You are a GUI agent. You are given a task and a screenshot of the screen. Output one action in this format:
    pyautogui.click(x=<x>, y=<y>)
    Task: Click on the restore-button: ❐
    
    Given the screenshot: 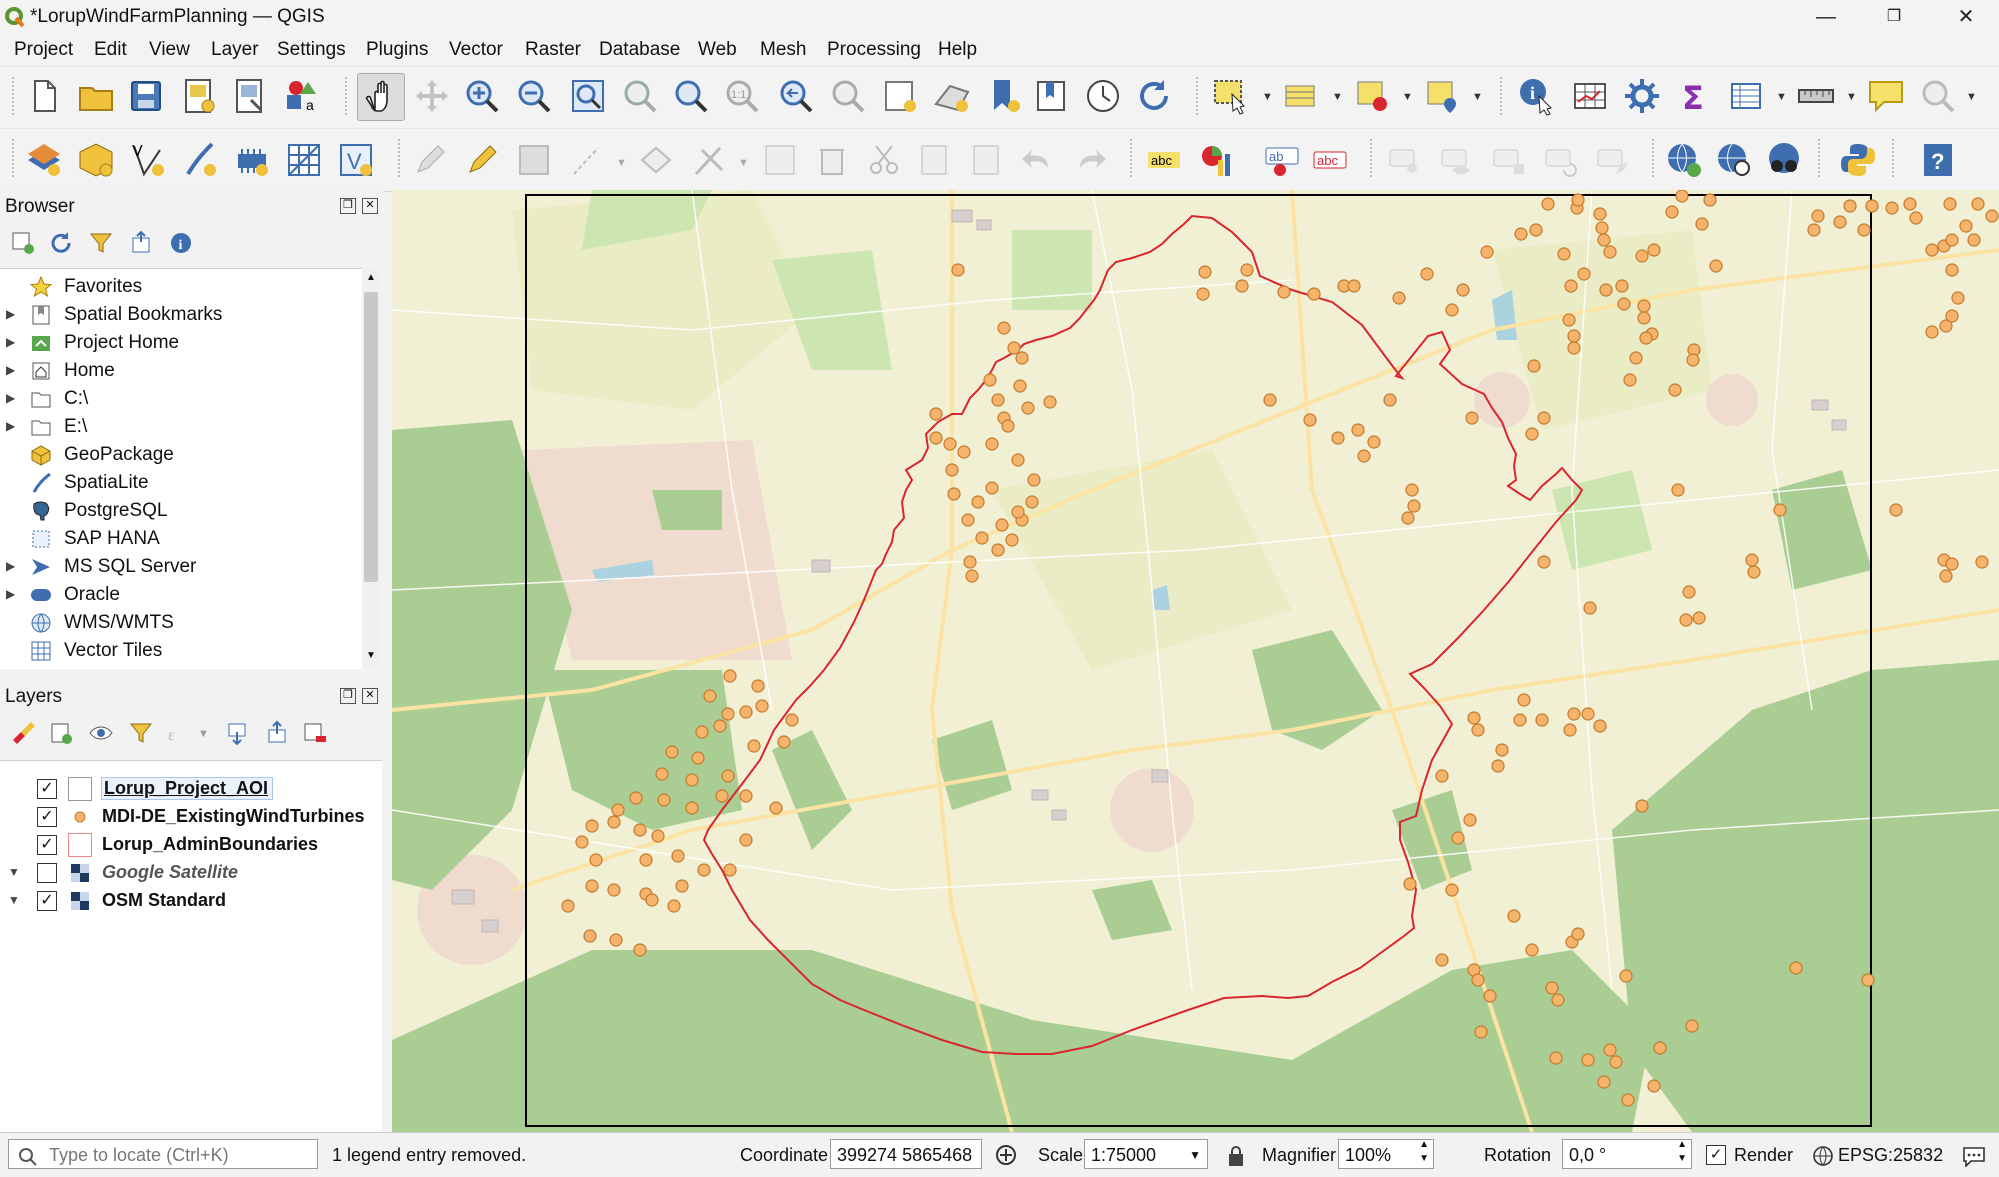 What is the action you would take?
    pyautogui.click(x=1894, y=17)
    